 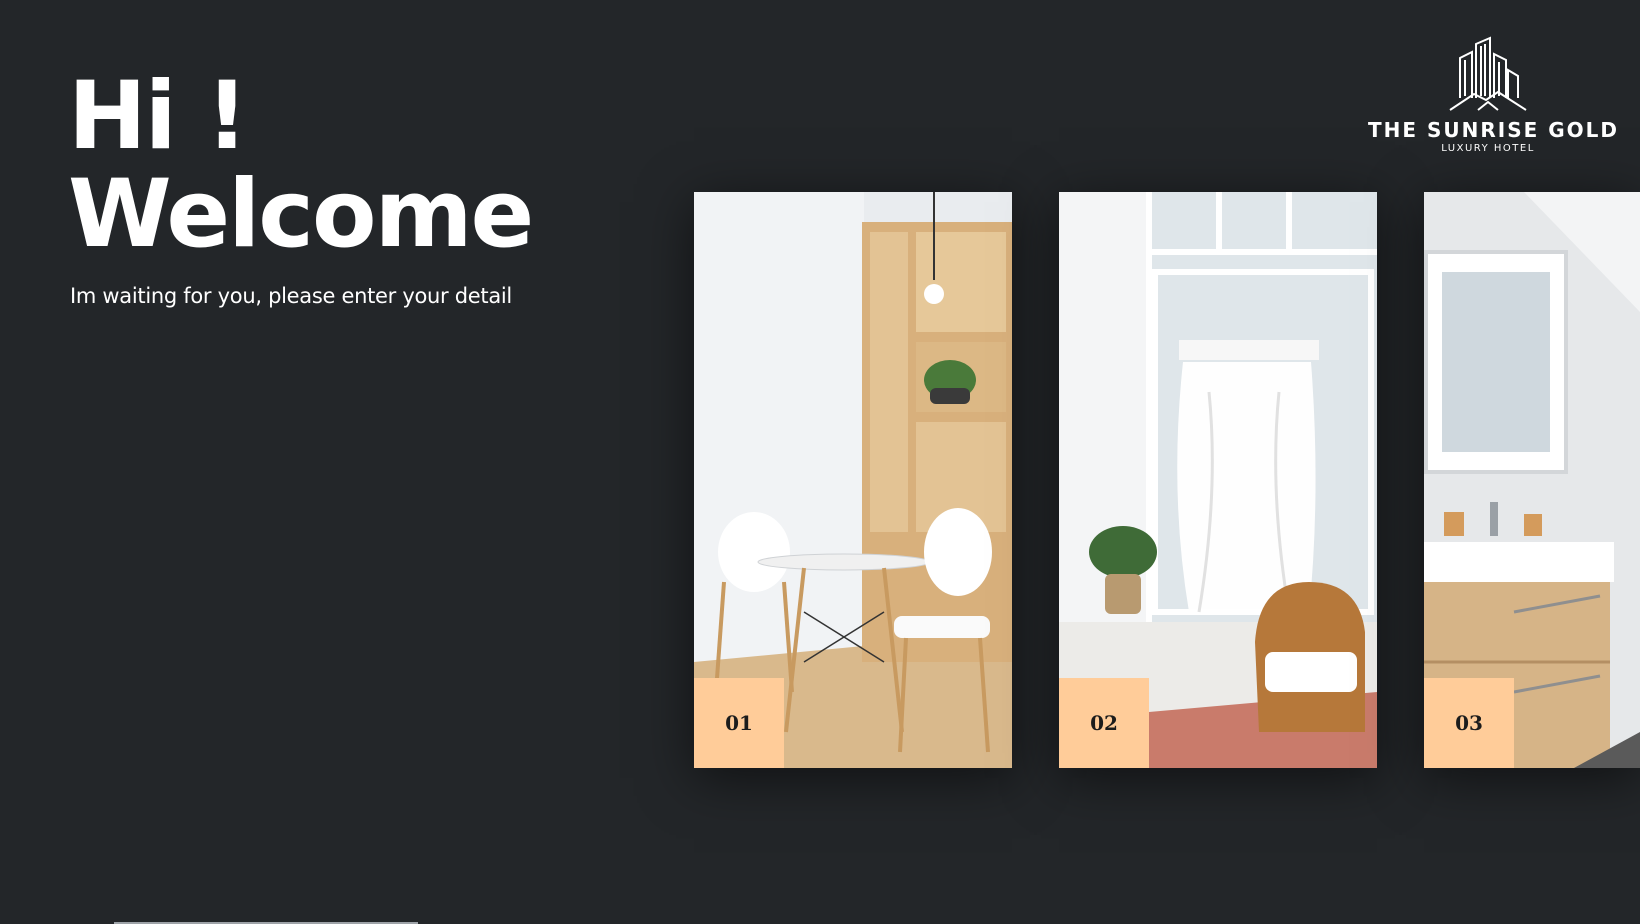 What do you see at coordinates (1488, 73) in the screenshot?
I see `building-skyline-icon` at bounding box center [1488, 73].